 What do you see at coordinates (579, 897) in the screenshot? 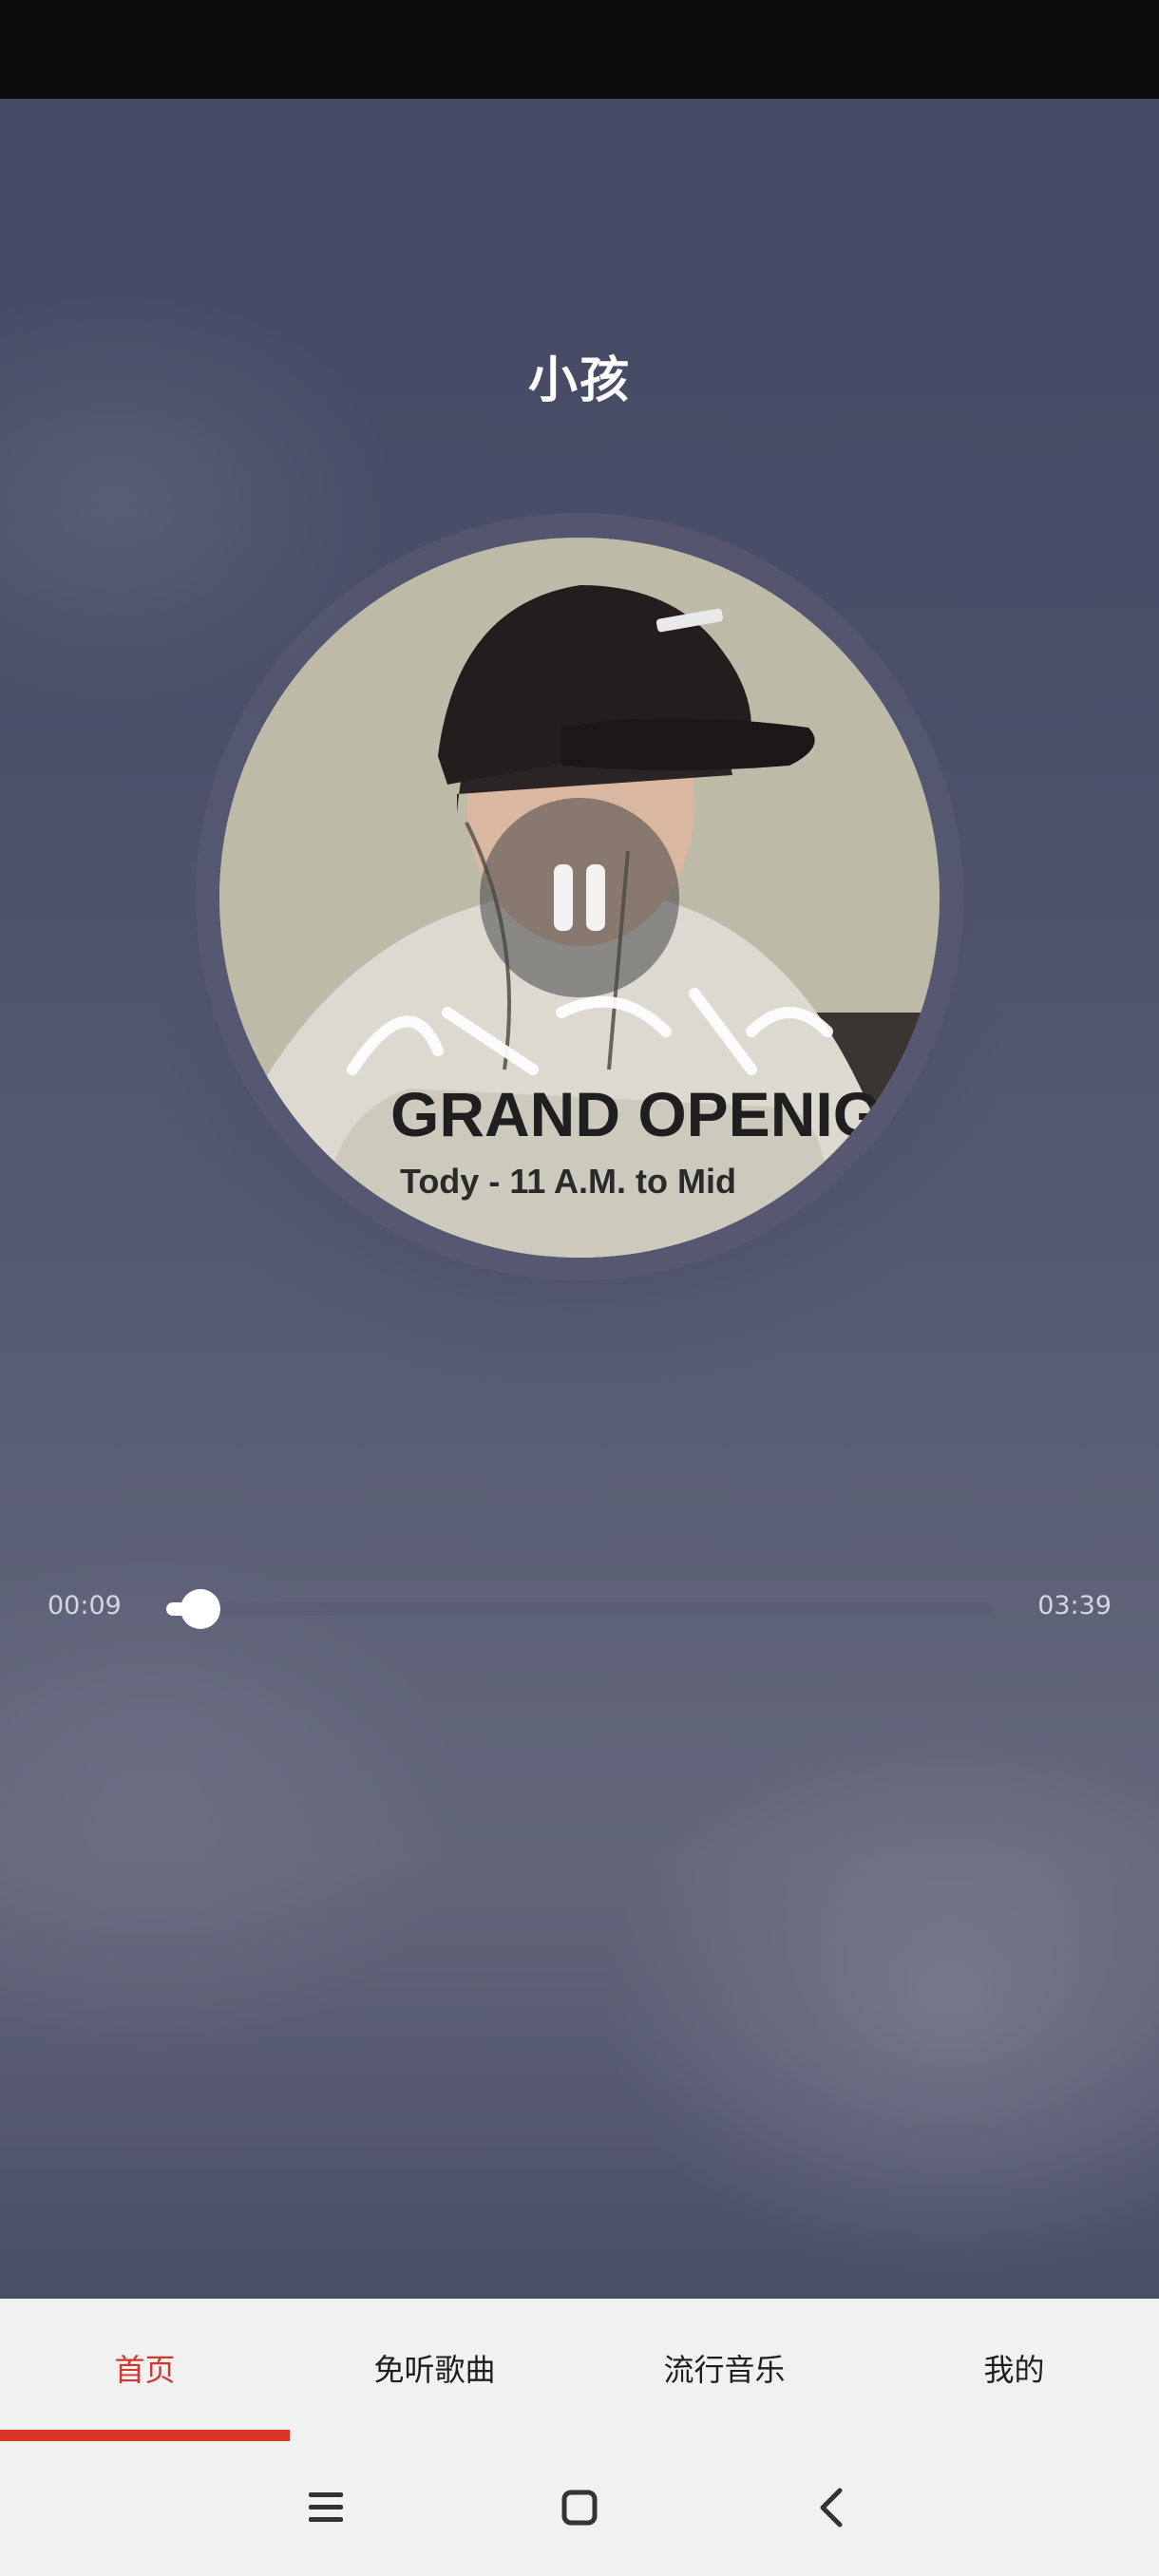
I see `pause-button` at bounding box center [579, 897].